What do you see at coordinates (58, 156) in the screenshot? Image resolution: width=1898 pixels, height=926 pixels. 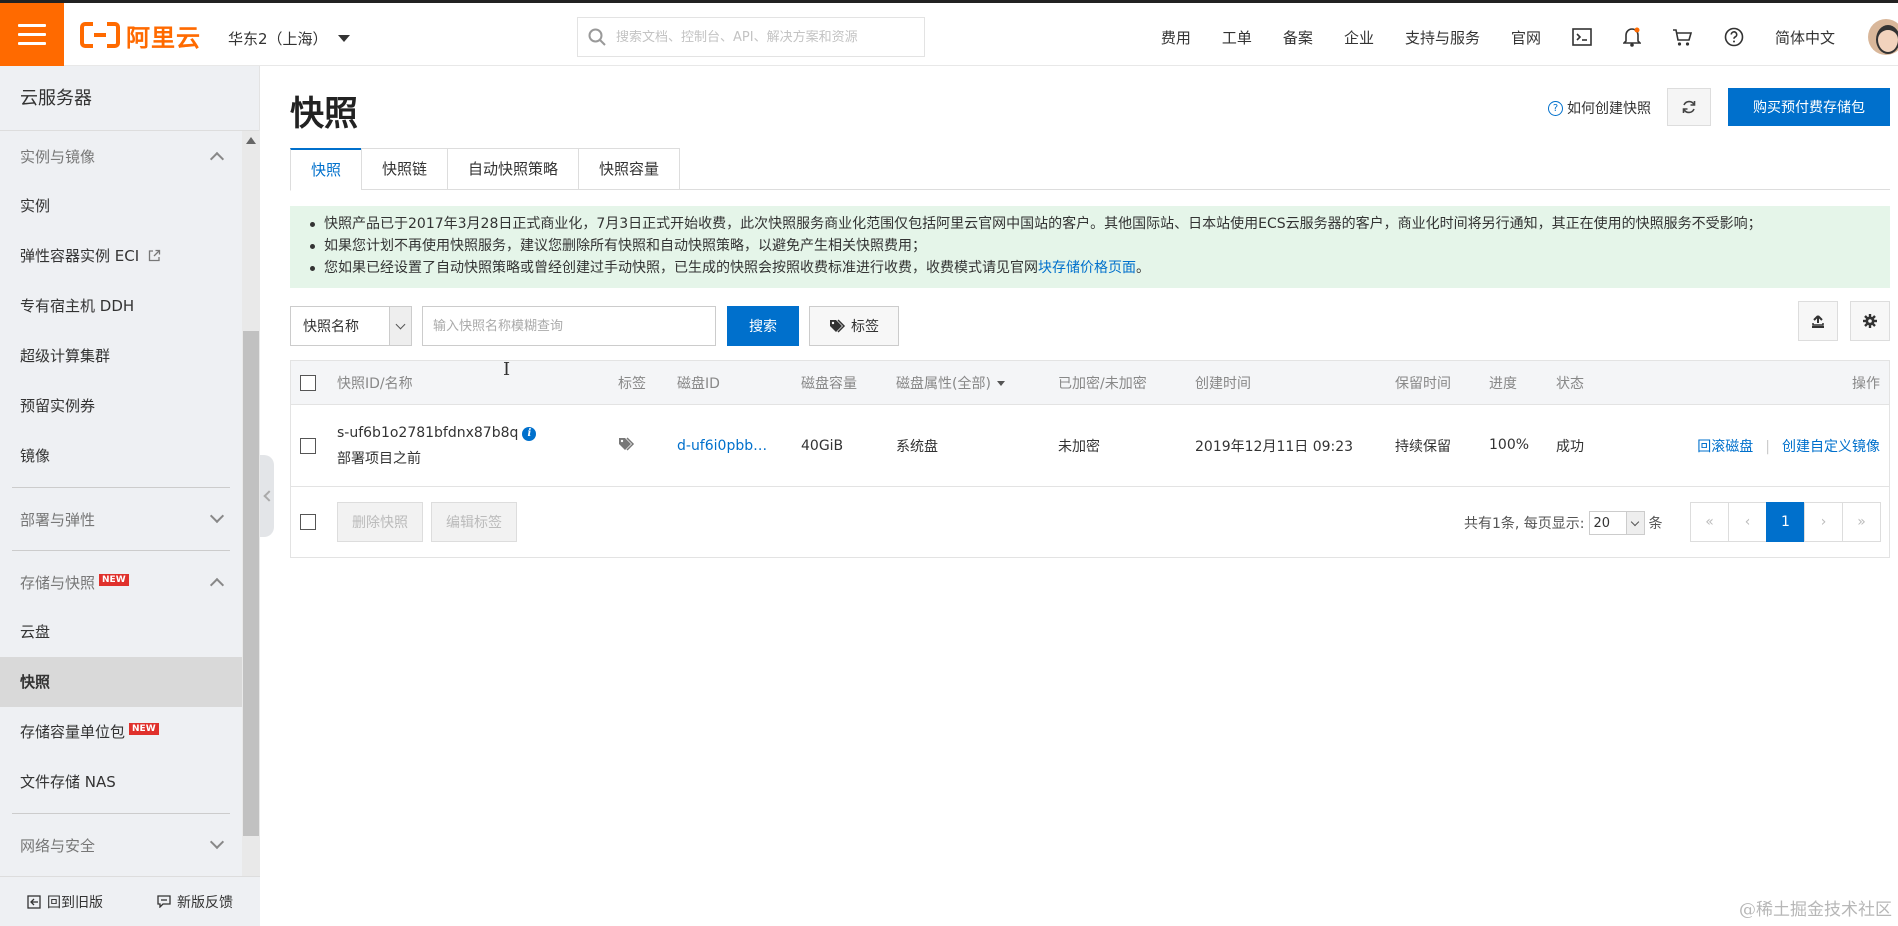 I see `sidebar-group-label: 实例与镜像` at bounding box center [58, 156].